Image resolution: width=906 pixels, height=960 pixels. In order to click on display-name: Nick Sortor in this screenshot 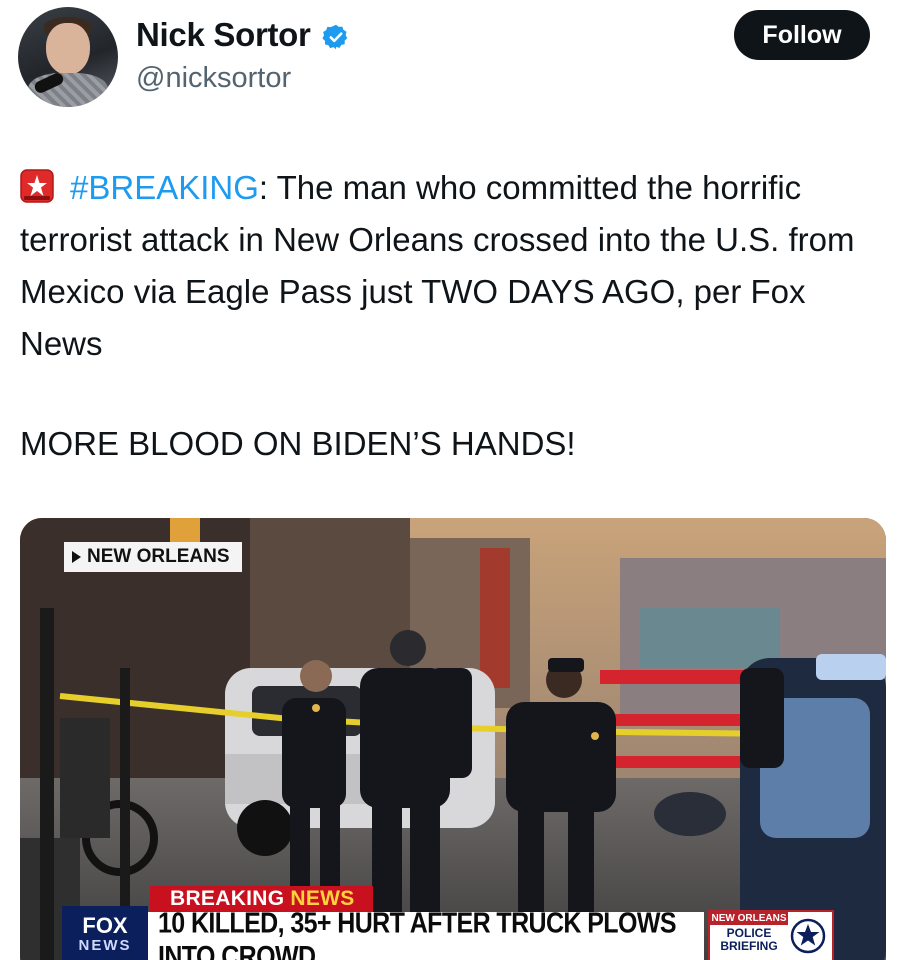, I will do `click(223, 35)`.